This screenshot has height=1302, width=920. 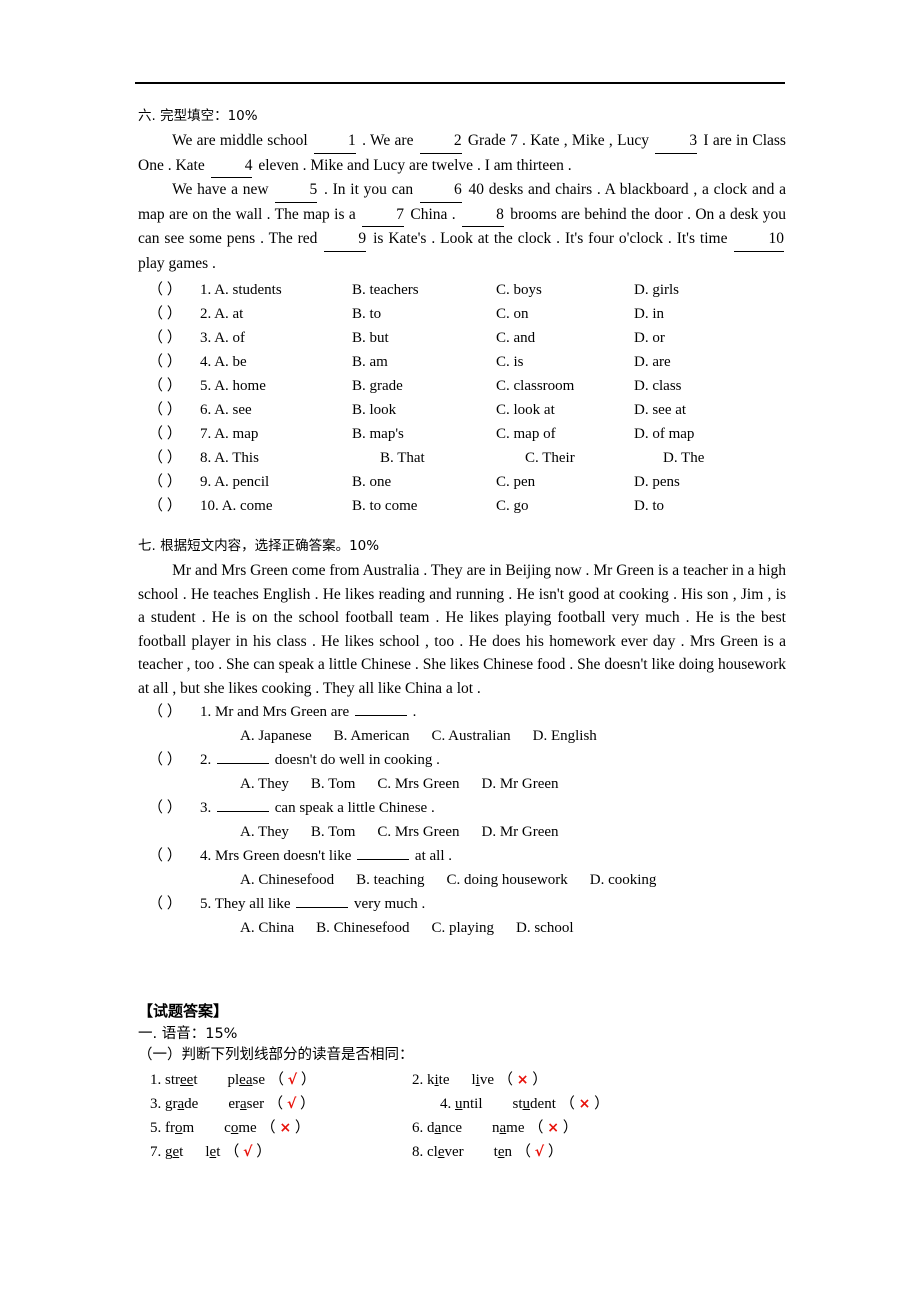 I want to click on cloze-blank-3: 3, so click(x=676, y=141).